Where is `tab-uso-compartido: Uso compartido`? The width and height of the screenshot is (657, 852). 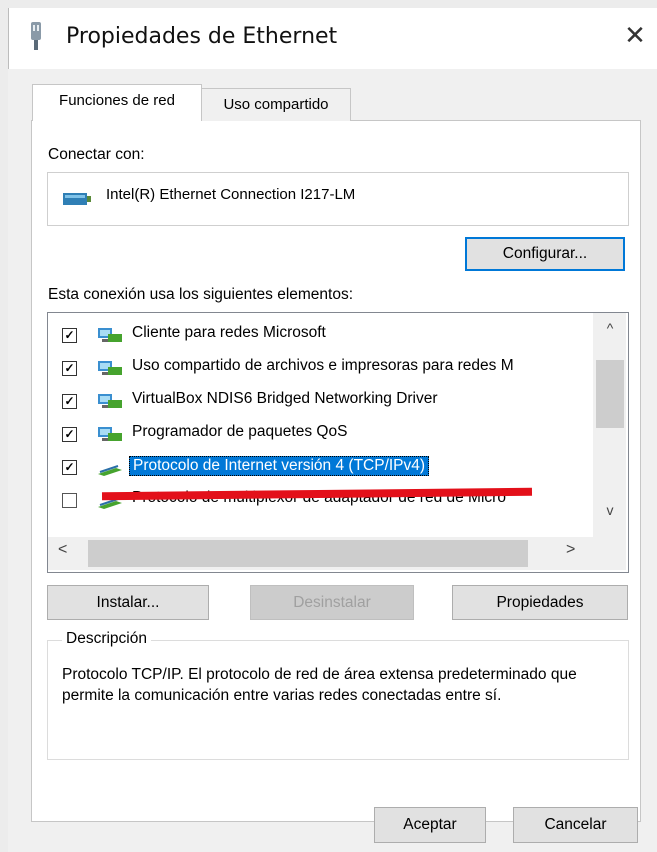
tab-uso-compartido: Uso compartido is located at coordinates (276, 104).